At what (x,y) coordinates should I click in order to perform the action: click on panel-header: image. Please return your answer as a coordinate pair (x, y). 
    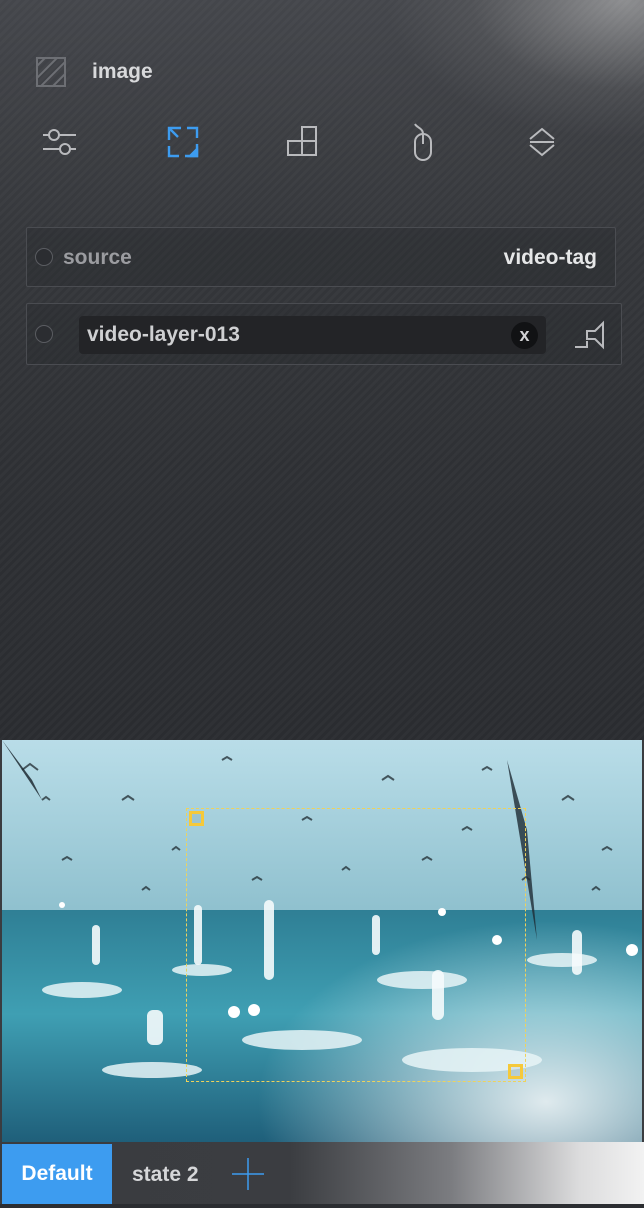
    Looking at the image, I should click on (94, 72).